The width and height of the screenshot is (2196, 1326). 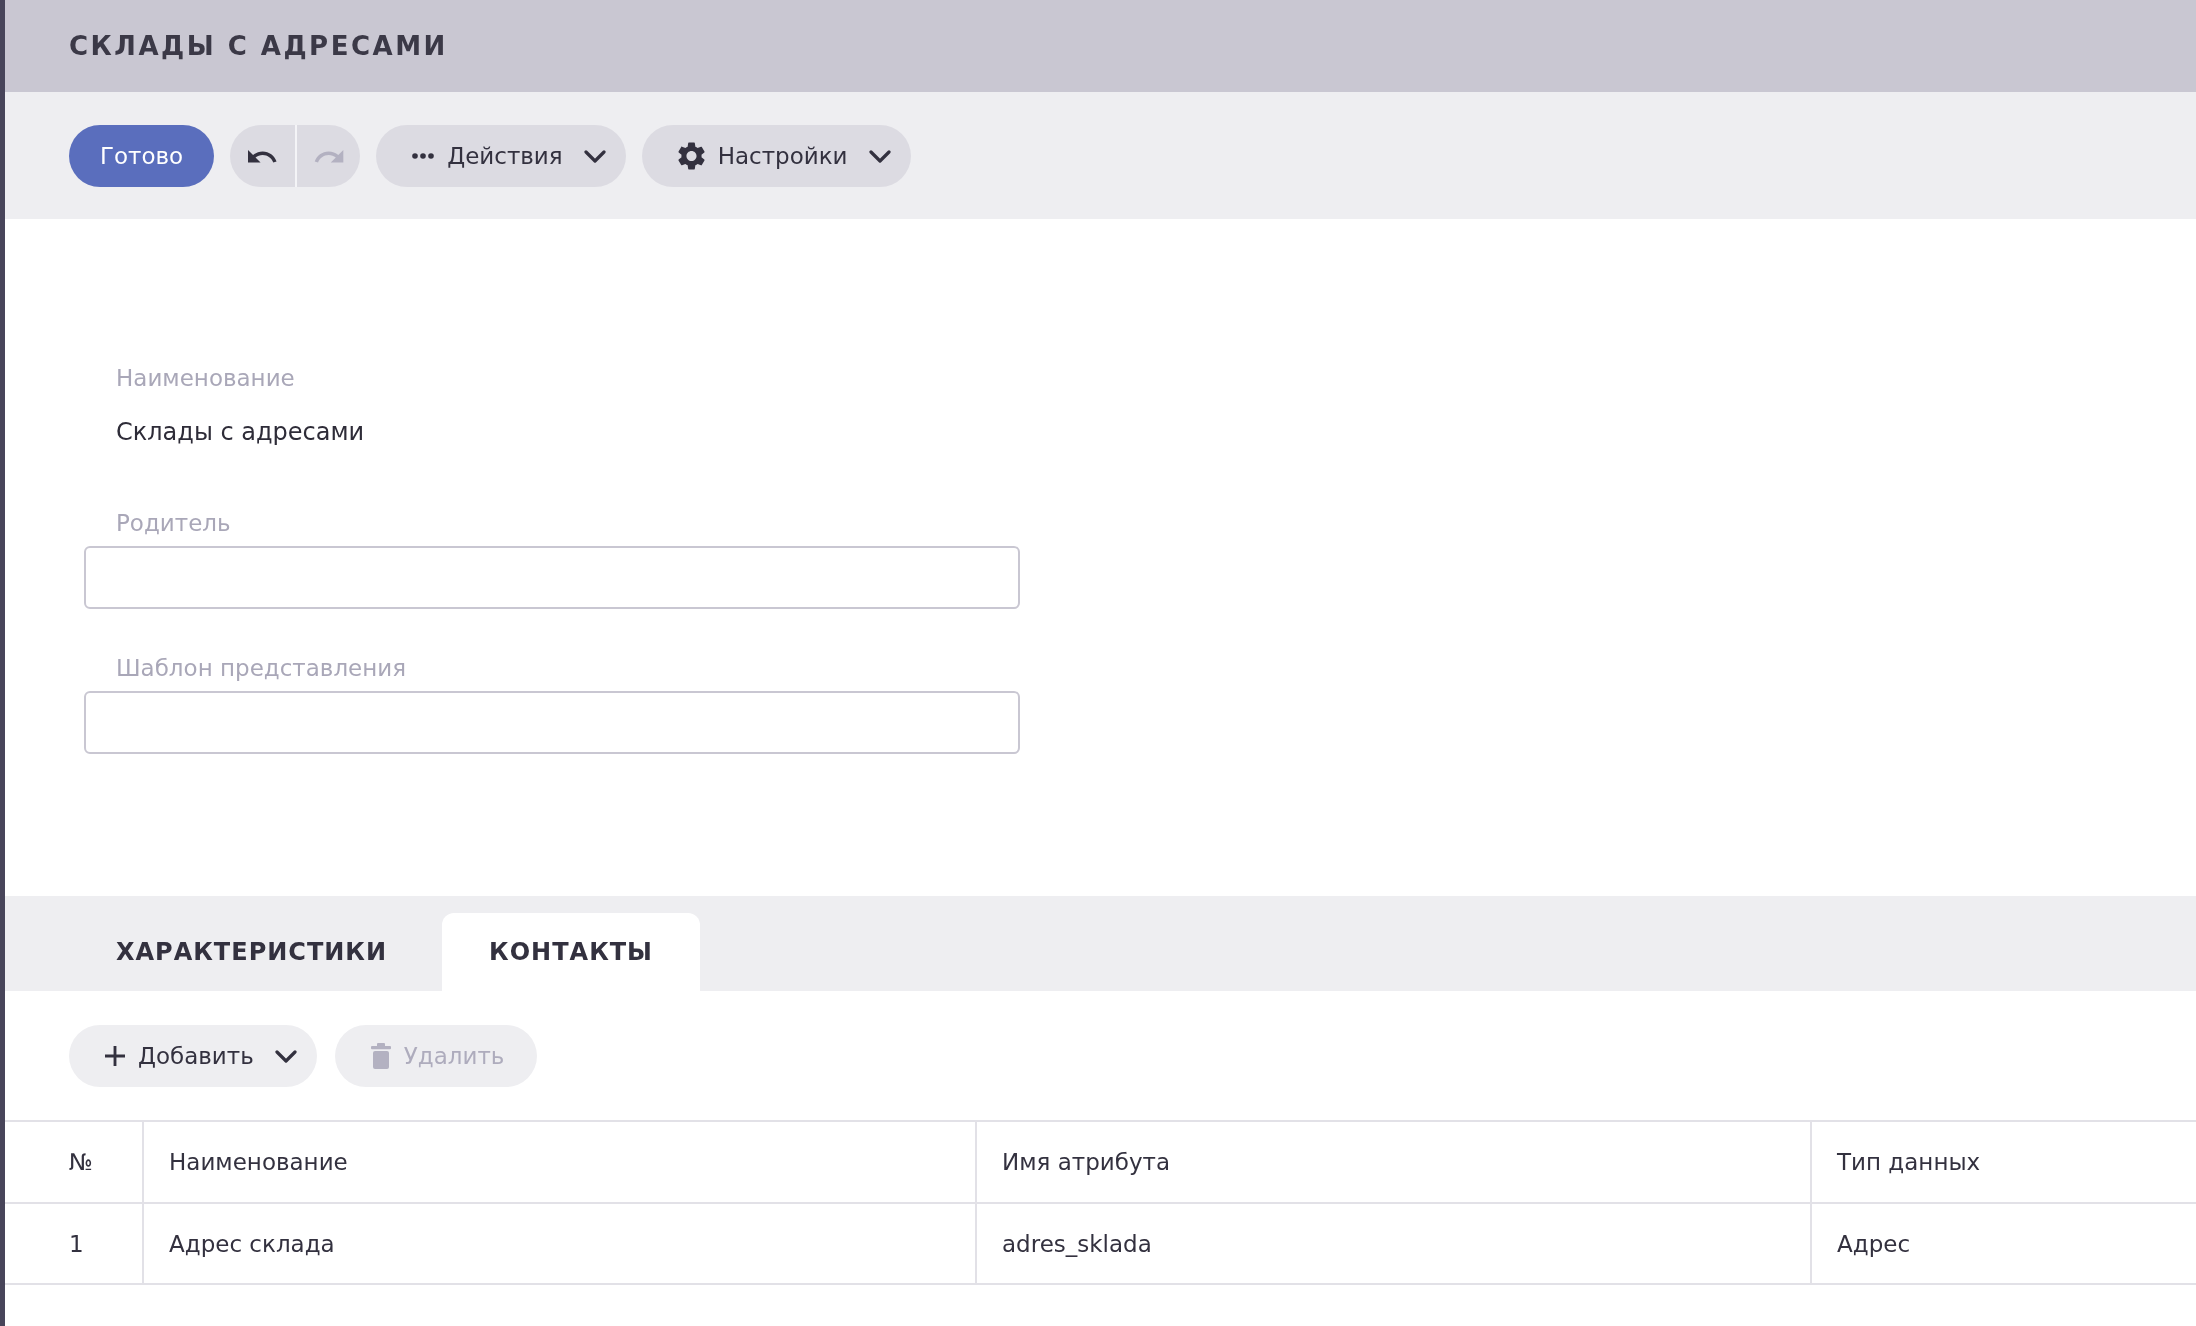 What do you see at coordinates (258, 46) in the screenshot?
I see `page-title: СКЛАДЫ С АДРЕСАМИ` at bounding box center [258, 46].